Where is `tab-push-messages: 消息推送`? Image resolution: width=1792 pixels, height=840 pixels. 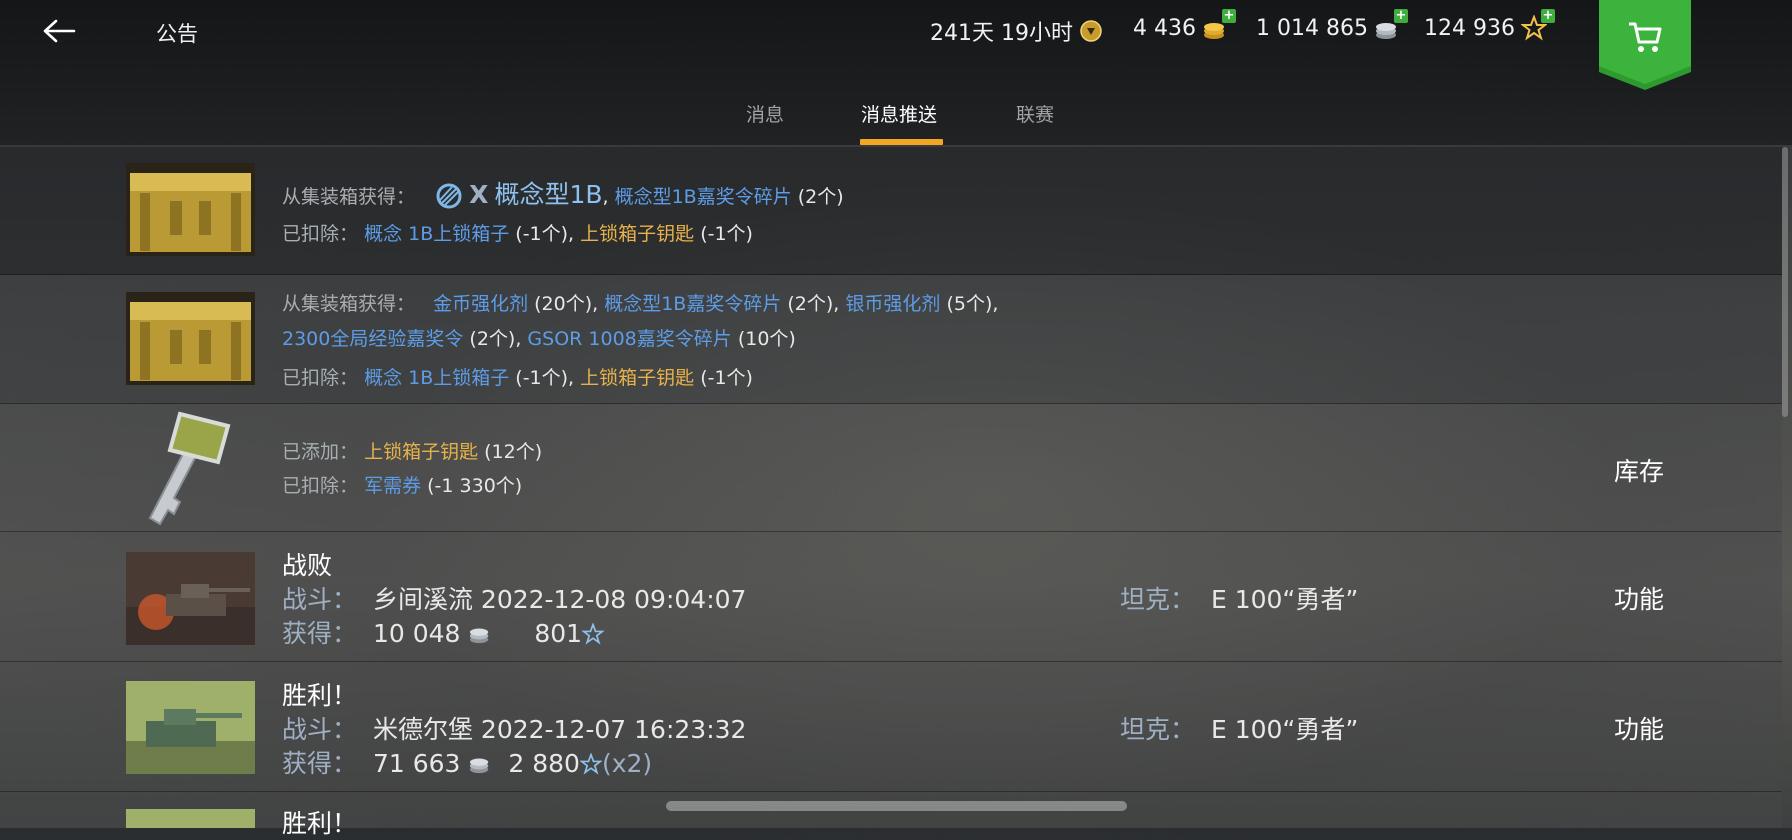 tab-push-messages: 消息推送 is located at coordinates (899, 113).